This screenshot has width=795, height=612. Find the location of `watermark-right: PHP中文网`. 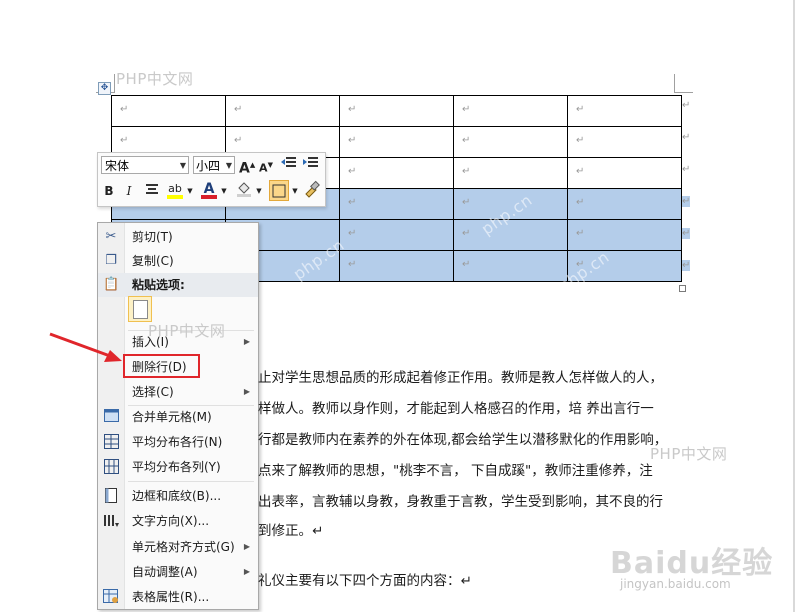

watermark-right: PHP中文网 is located at coordinates (689, 454).